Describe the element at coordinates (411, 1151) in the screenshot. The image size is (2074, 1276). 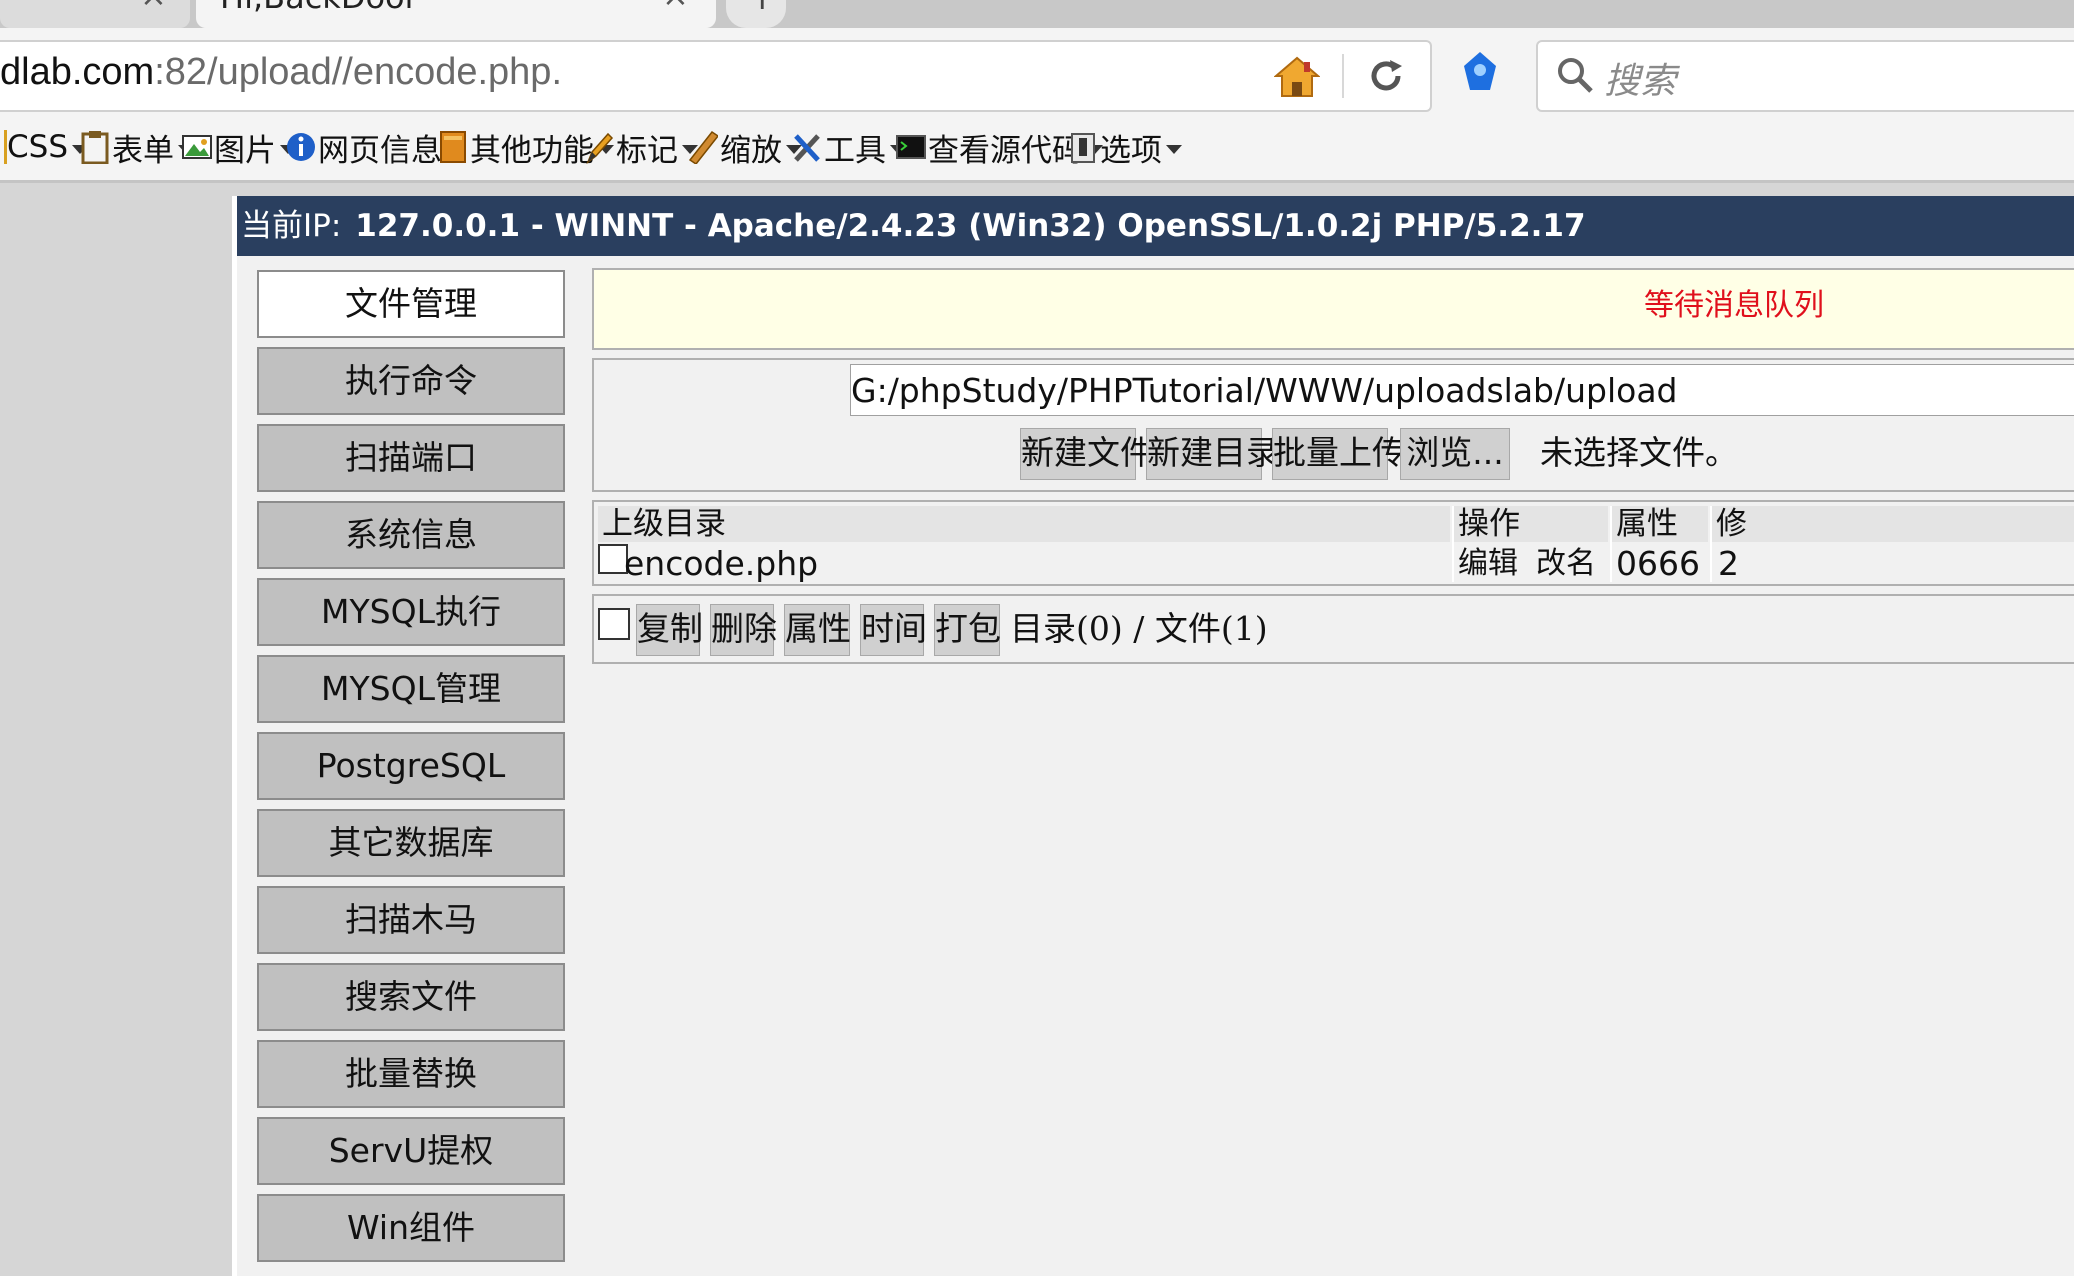
I see `menu-servu-privesc: ServU提权` at that location.